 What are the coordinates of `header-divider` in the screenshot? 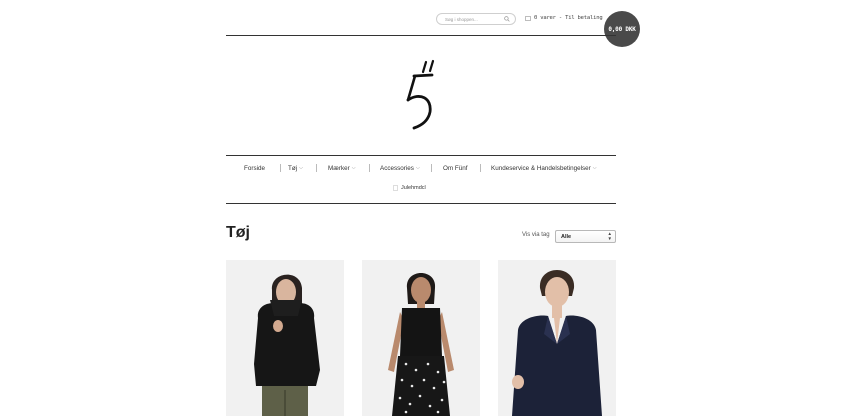 It's located at (421, 35).